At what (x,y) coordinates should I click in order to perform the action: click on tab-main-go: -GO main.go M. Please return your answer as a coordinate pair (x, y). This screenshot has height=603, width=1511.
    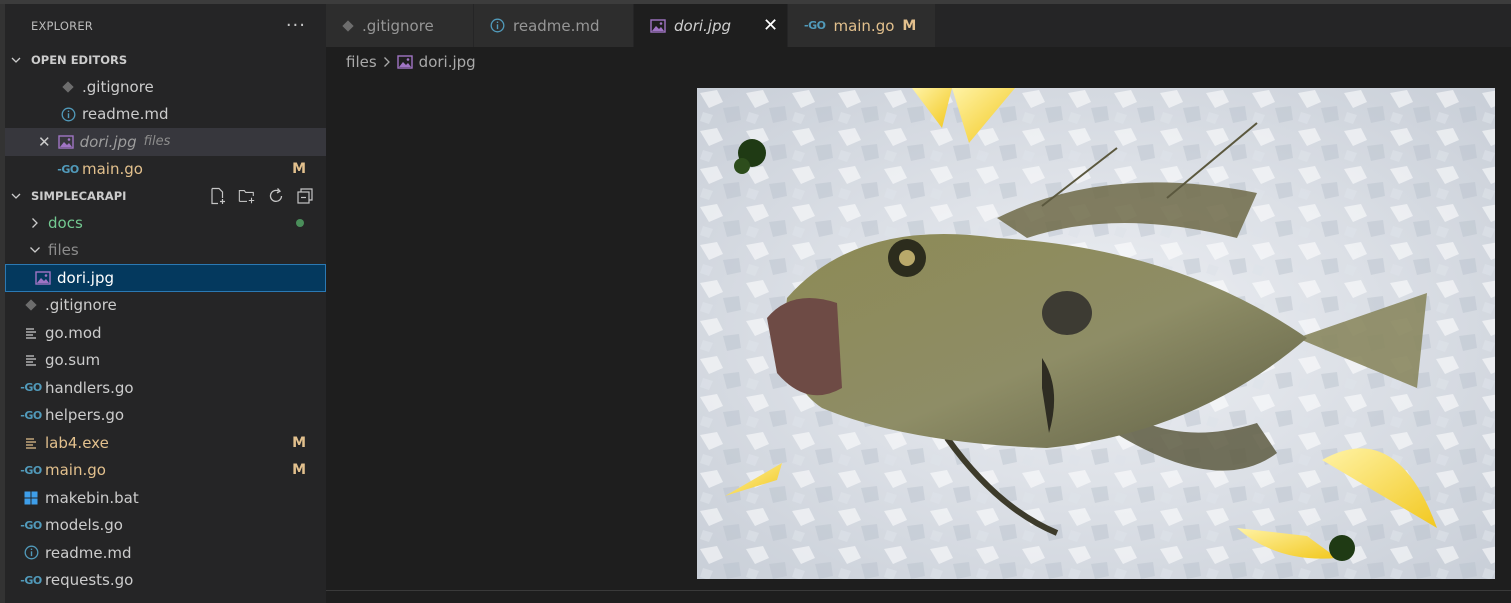
    Looking at the image, I should click on (862, 25).